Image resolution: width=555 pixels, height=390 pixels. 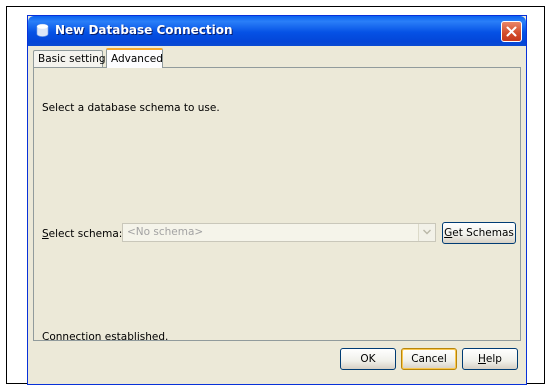 I want to click on schema-label-mnemonic: S, so click(x=45, y=234).